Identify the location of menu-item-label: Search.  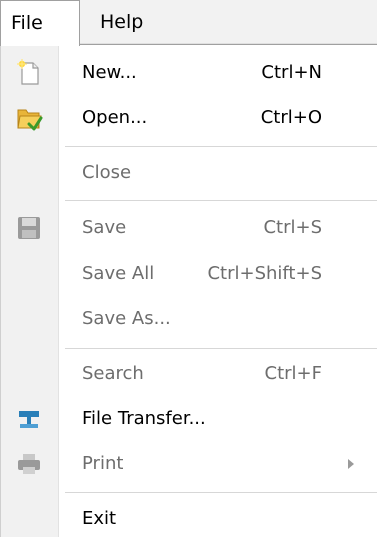
(113, 373).